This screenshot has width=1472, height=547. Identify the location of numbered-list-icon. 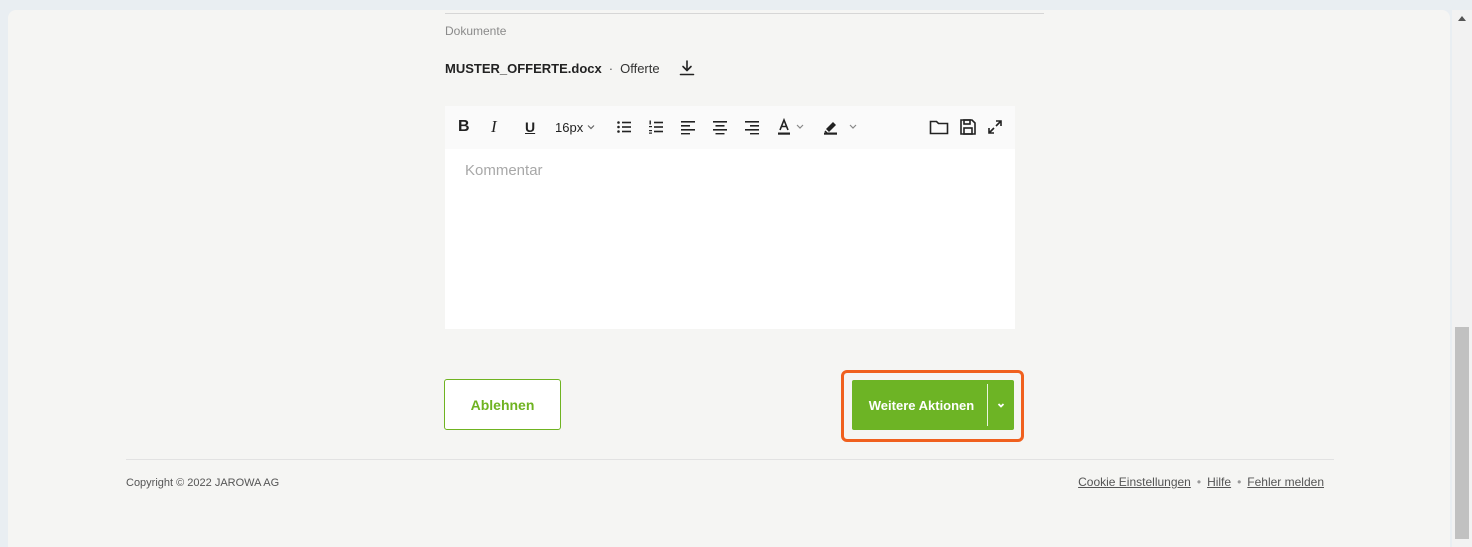
(656, 127).